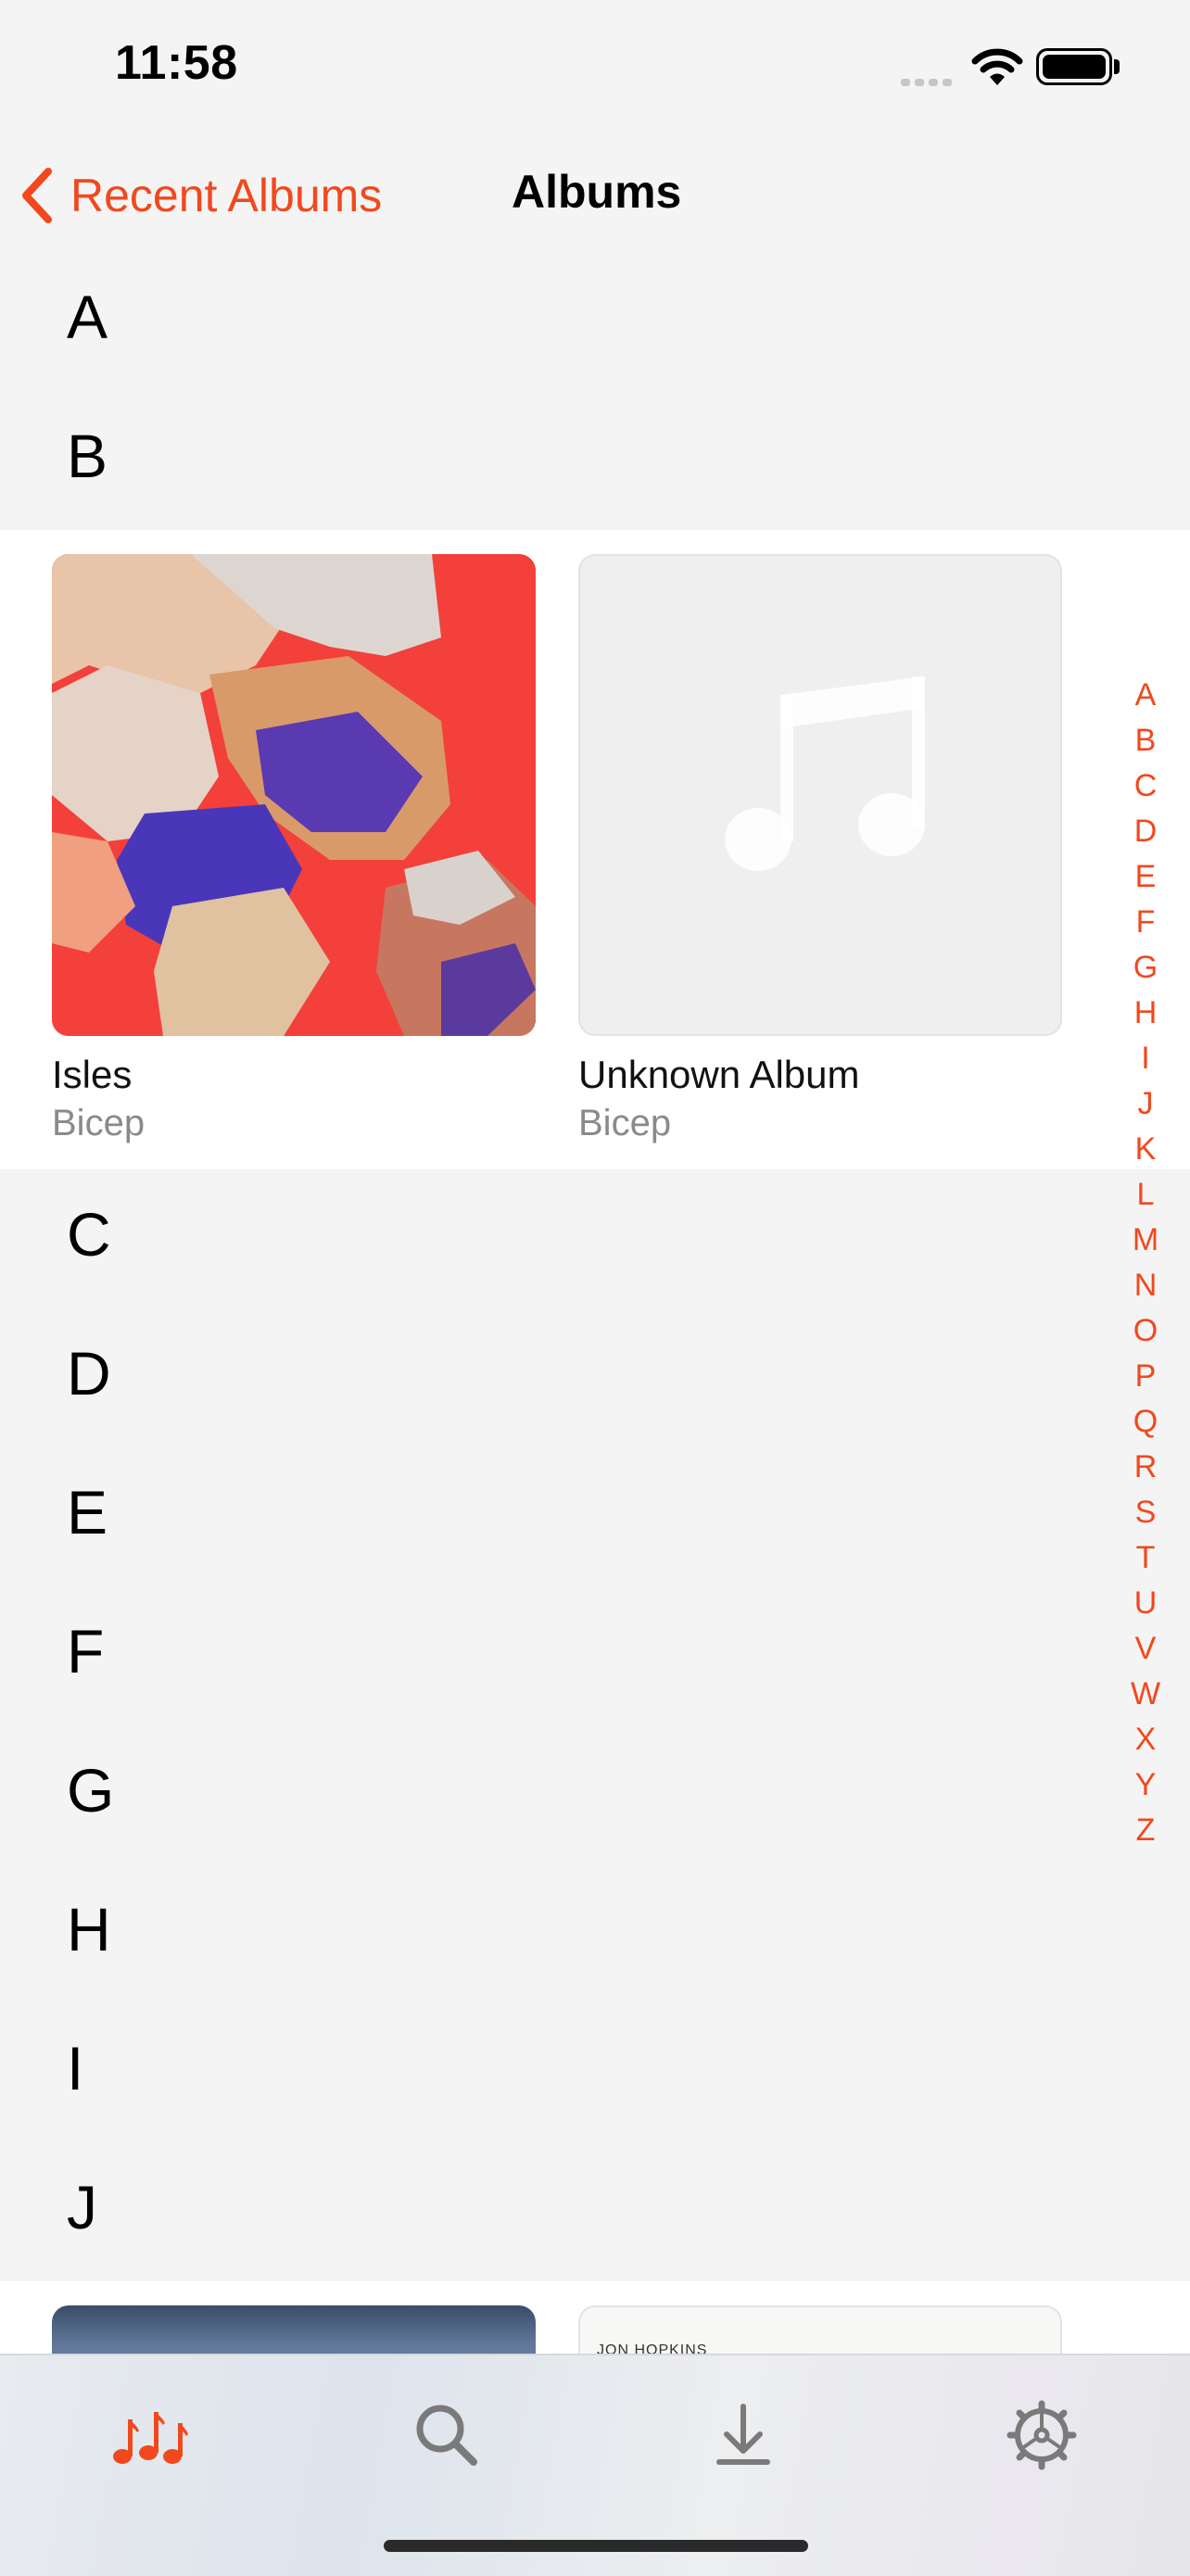 The width and height of the screenshot is (1190, 2576). Describe the element at coordinates (87, 1512) in the screenshot. I see `section-letter: E` at that location.